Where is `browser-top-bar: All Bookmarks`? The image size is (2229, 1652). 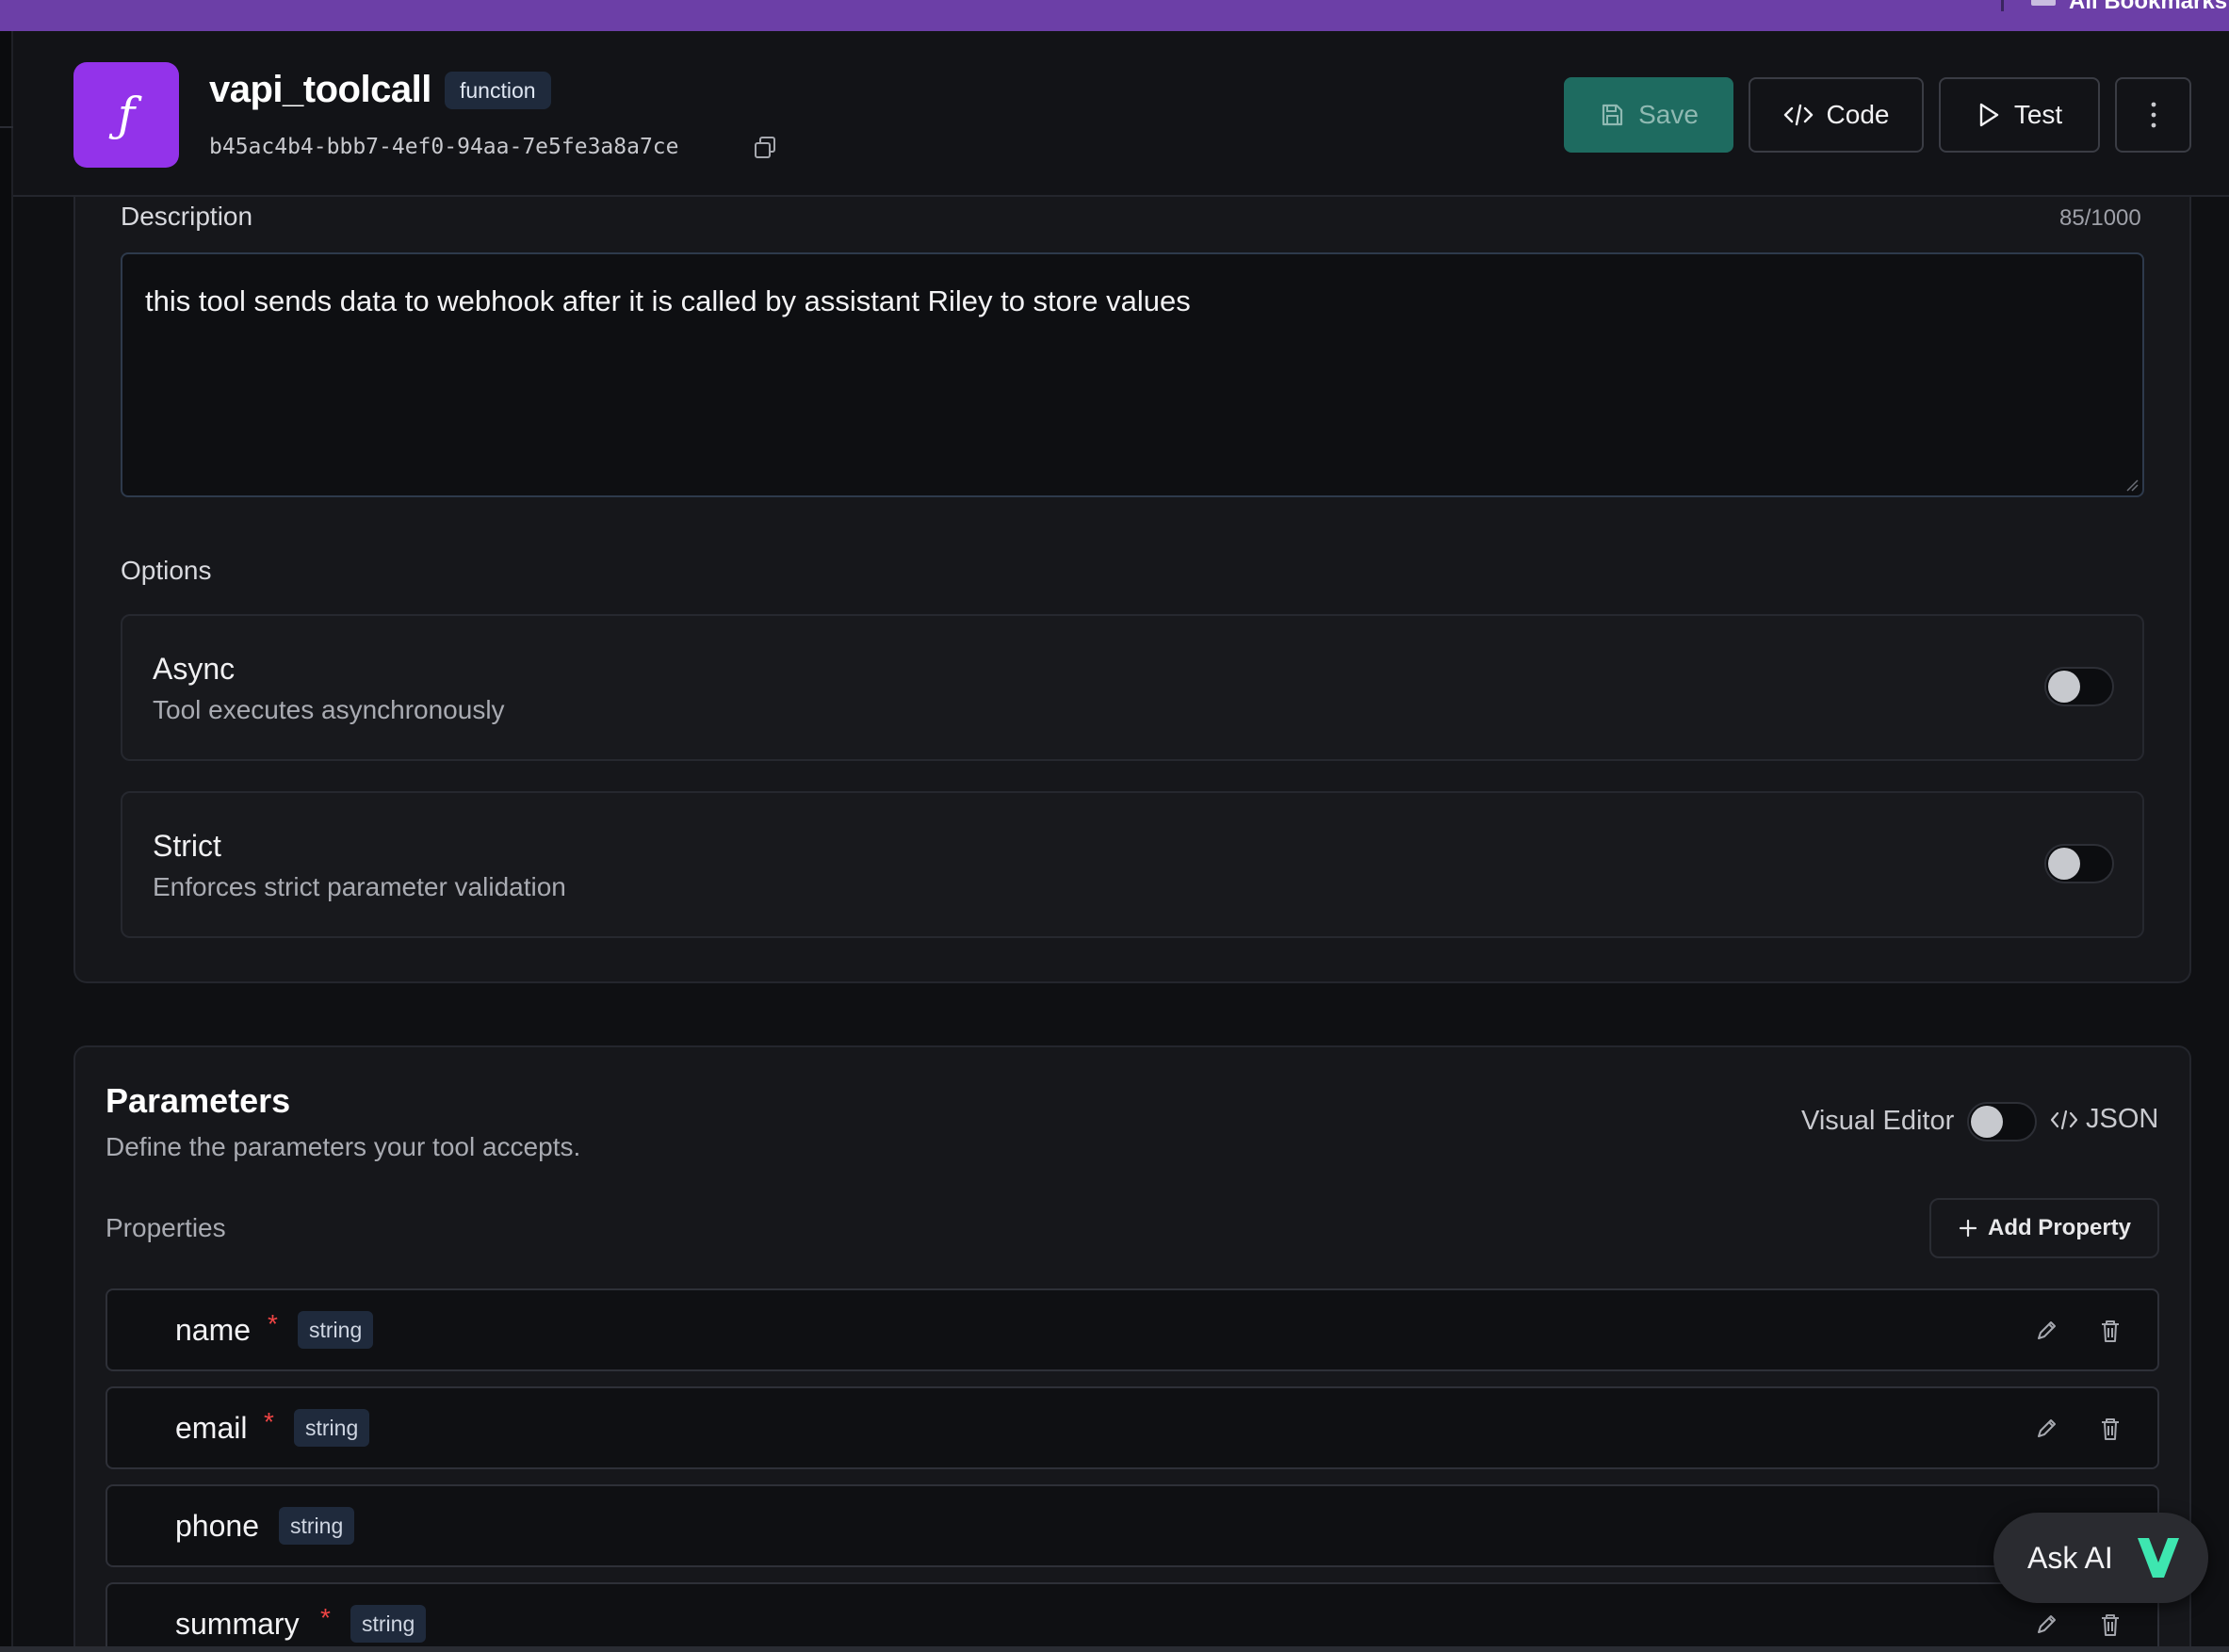
browser-top-bar: All Bookmarks is located at coordinates (1114, 15).